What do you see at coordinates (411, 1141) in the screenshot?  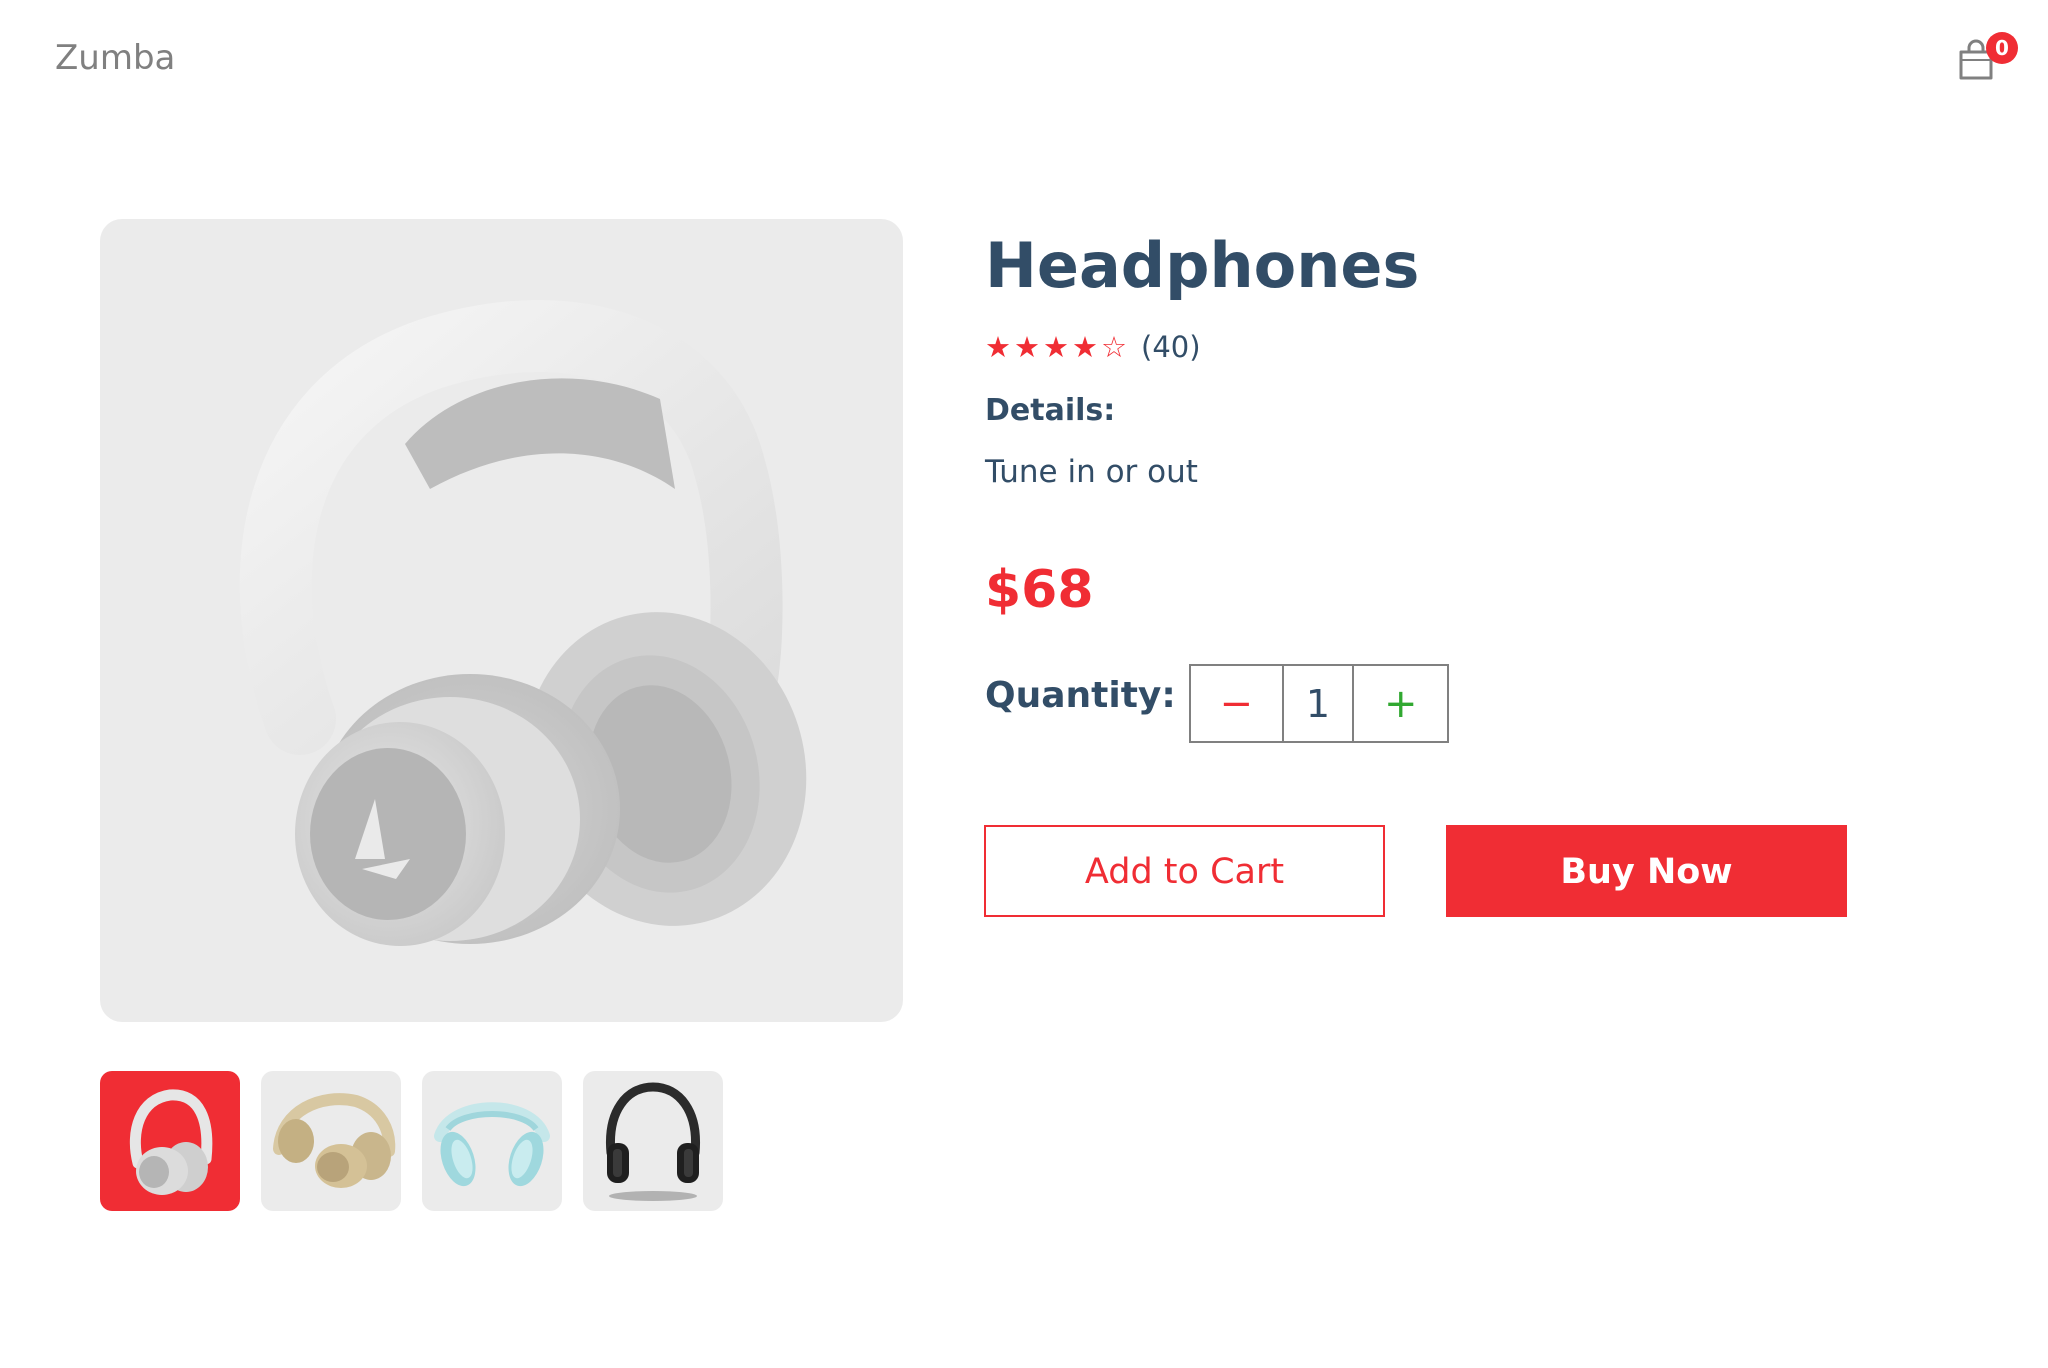 I see `thumbnail-strip` at bounding box center [411, 1141].